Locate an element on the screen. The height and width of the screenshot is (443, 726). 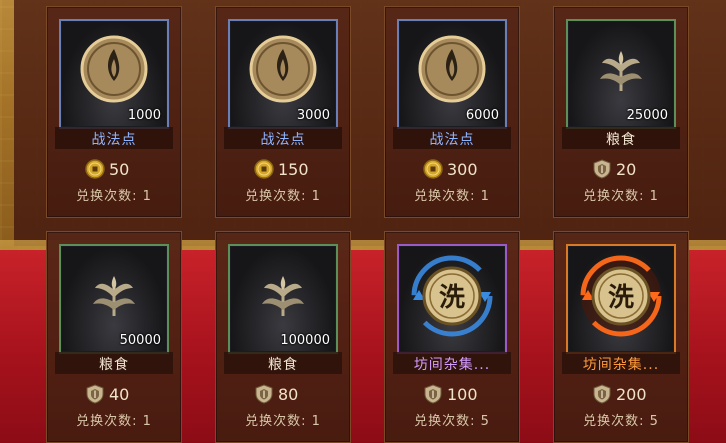
item-quantity: 1000 is located at coordinates (144, 115).